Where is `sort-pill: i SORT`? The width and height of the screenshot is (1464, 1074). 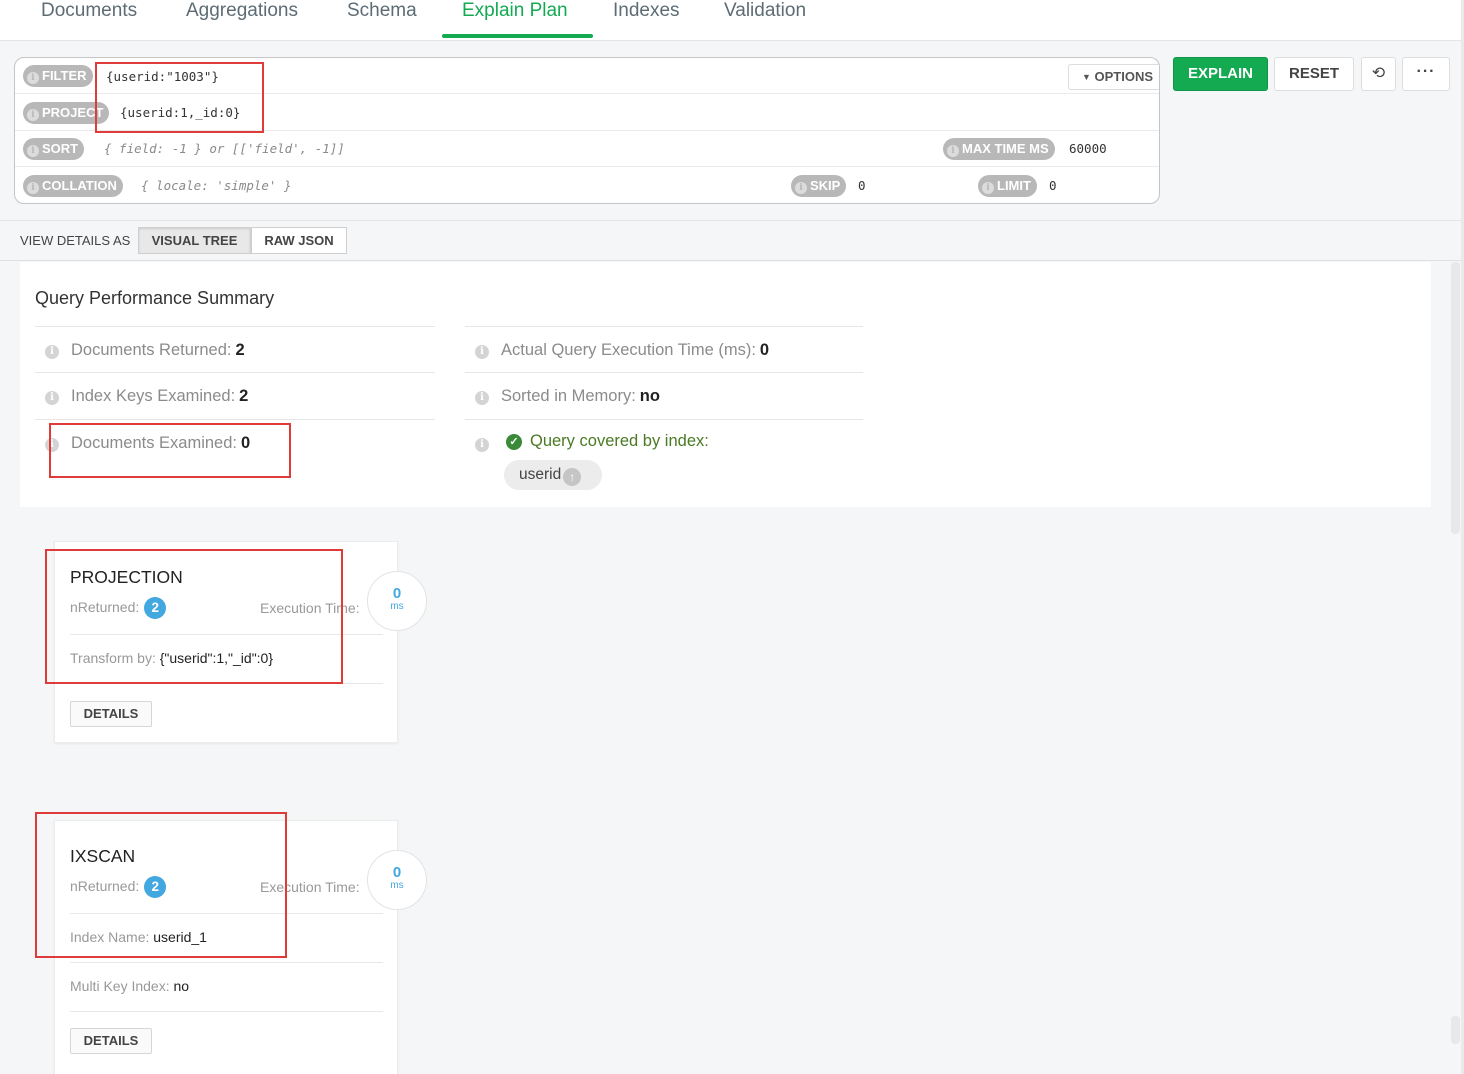
sort-pill: i SORT is located at coordinates (54, 149).